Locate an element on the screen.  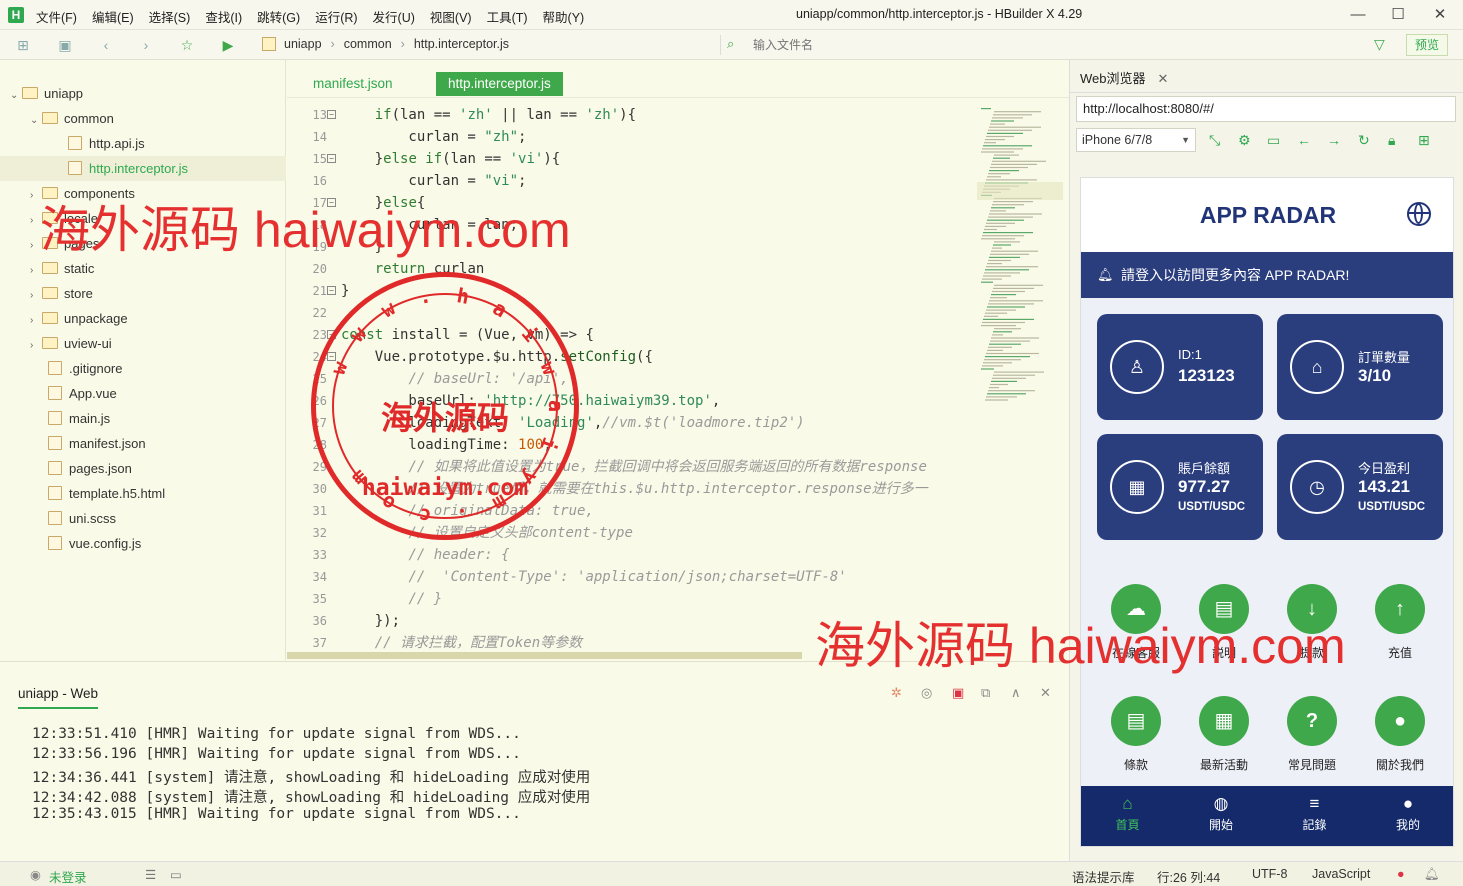
tree-item: http.interceptor.js is located at coordinates (143, 168).